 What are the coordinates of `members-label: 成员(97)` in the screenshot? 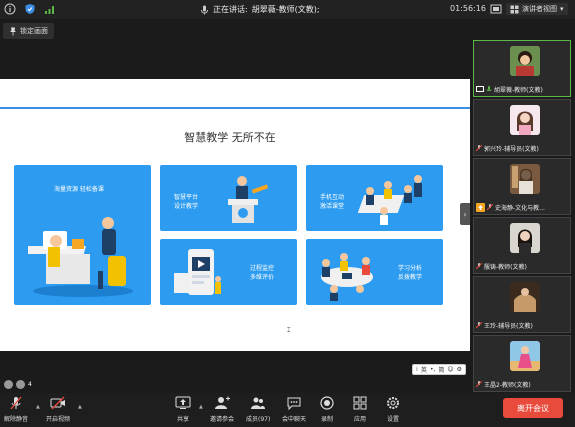 It's located at (258, 419).